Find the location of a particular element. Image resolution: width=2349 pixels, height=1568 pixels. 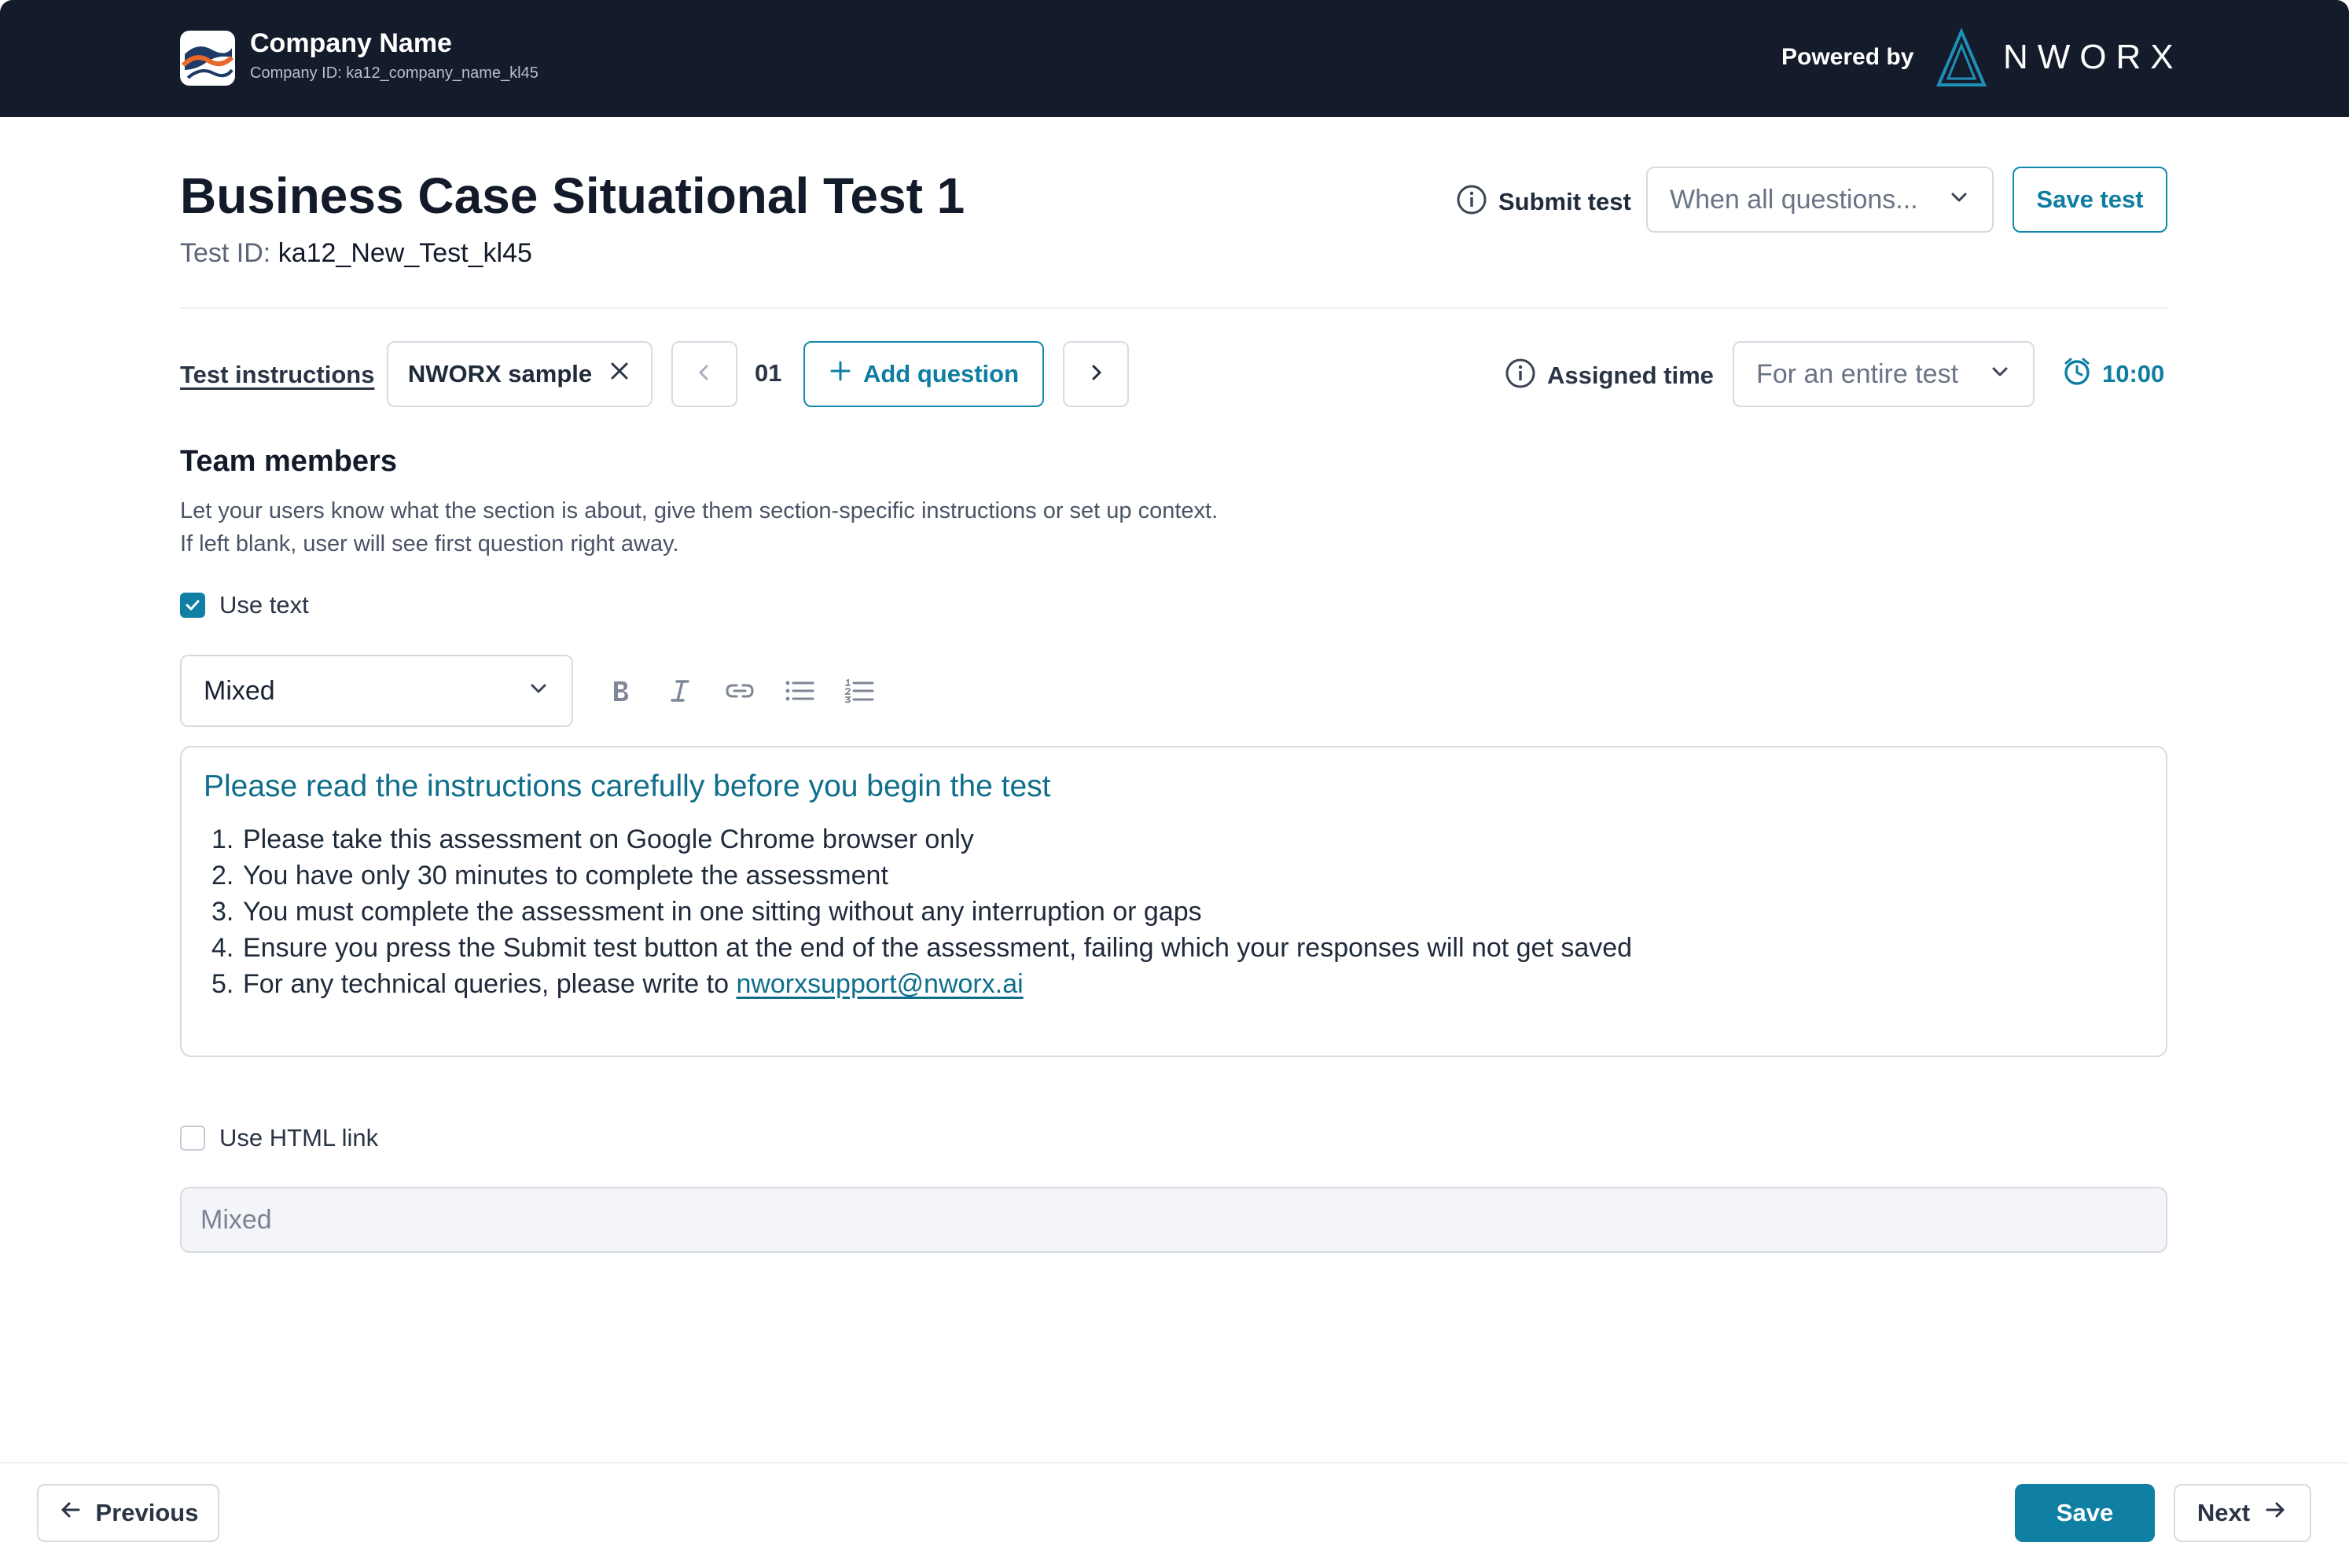

add-question-button: Add question is located at coordinates (923, 374).